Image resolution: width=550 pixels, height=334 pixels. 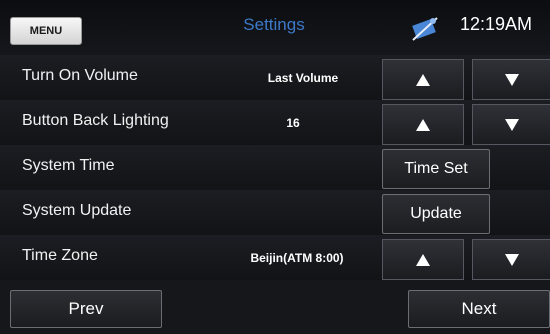 What do you see at coordinates (297, 258) in the screenshot?
I see `row-value: Beijin(ATM 8:00)` at bounding box center [297, 258].